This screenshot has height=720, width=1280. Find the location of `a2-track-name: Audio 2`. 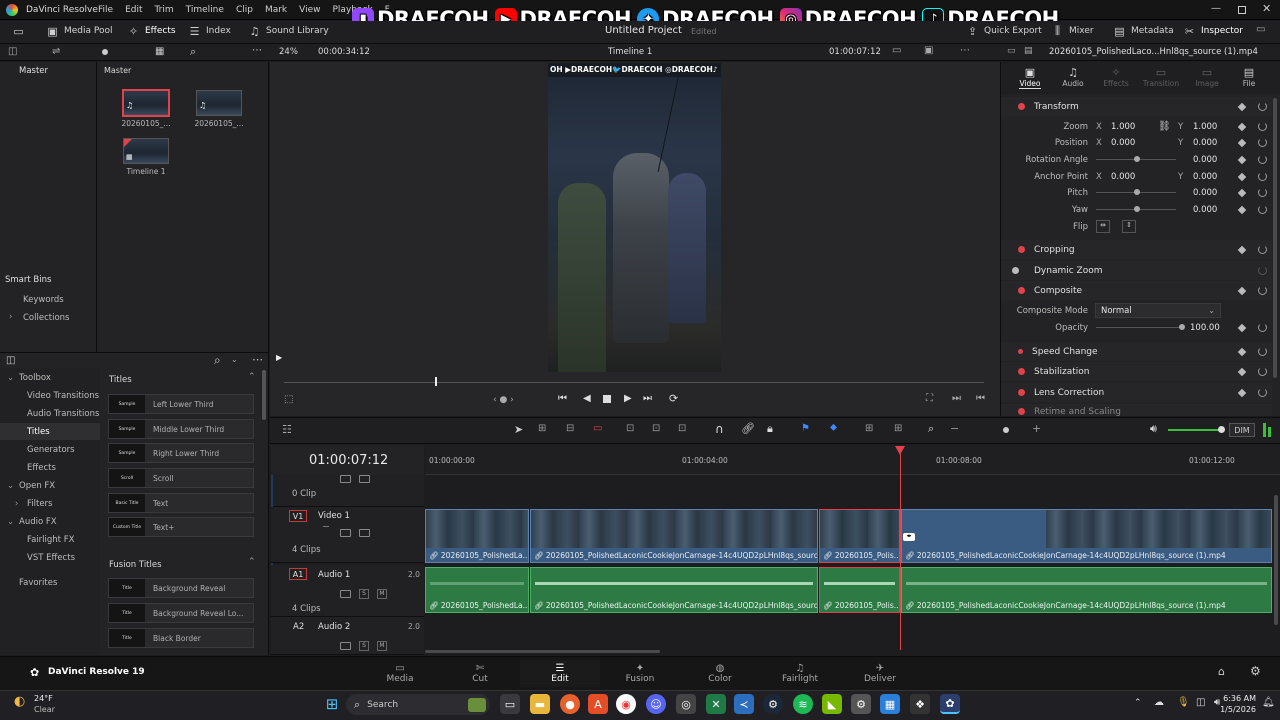

a2-track-name: Audio 2 is located at coordinates (334, 627).